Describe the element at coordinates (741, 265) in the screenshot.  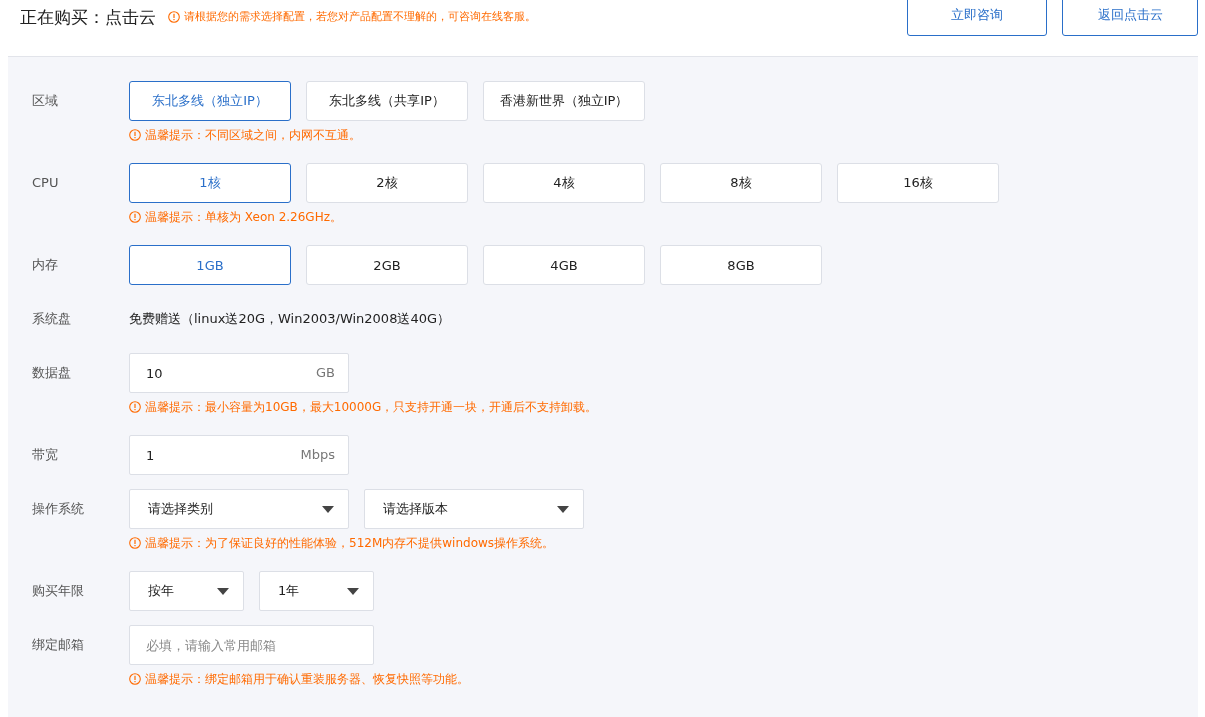
I see `option-button: 8GB` at that location.